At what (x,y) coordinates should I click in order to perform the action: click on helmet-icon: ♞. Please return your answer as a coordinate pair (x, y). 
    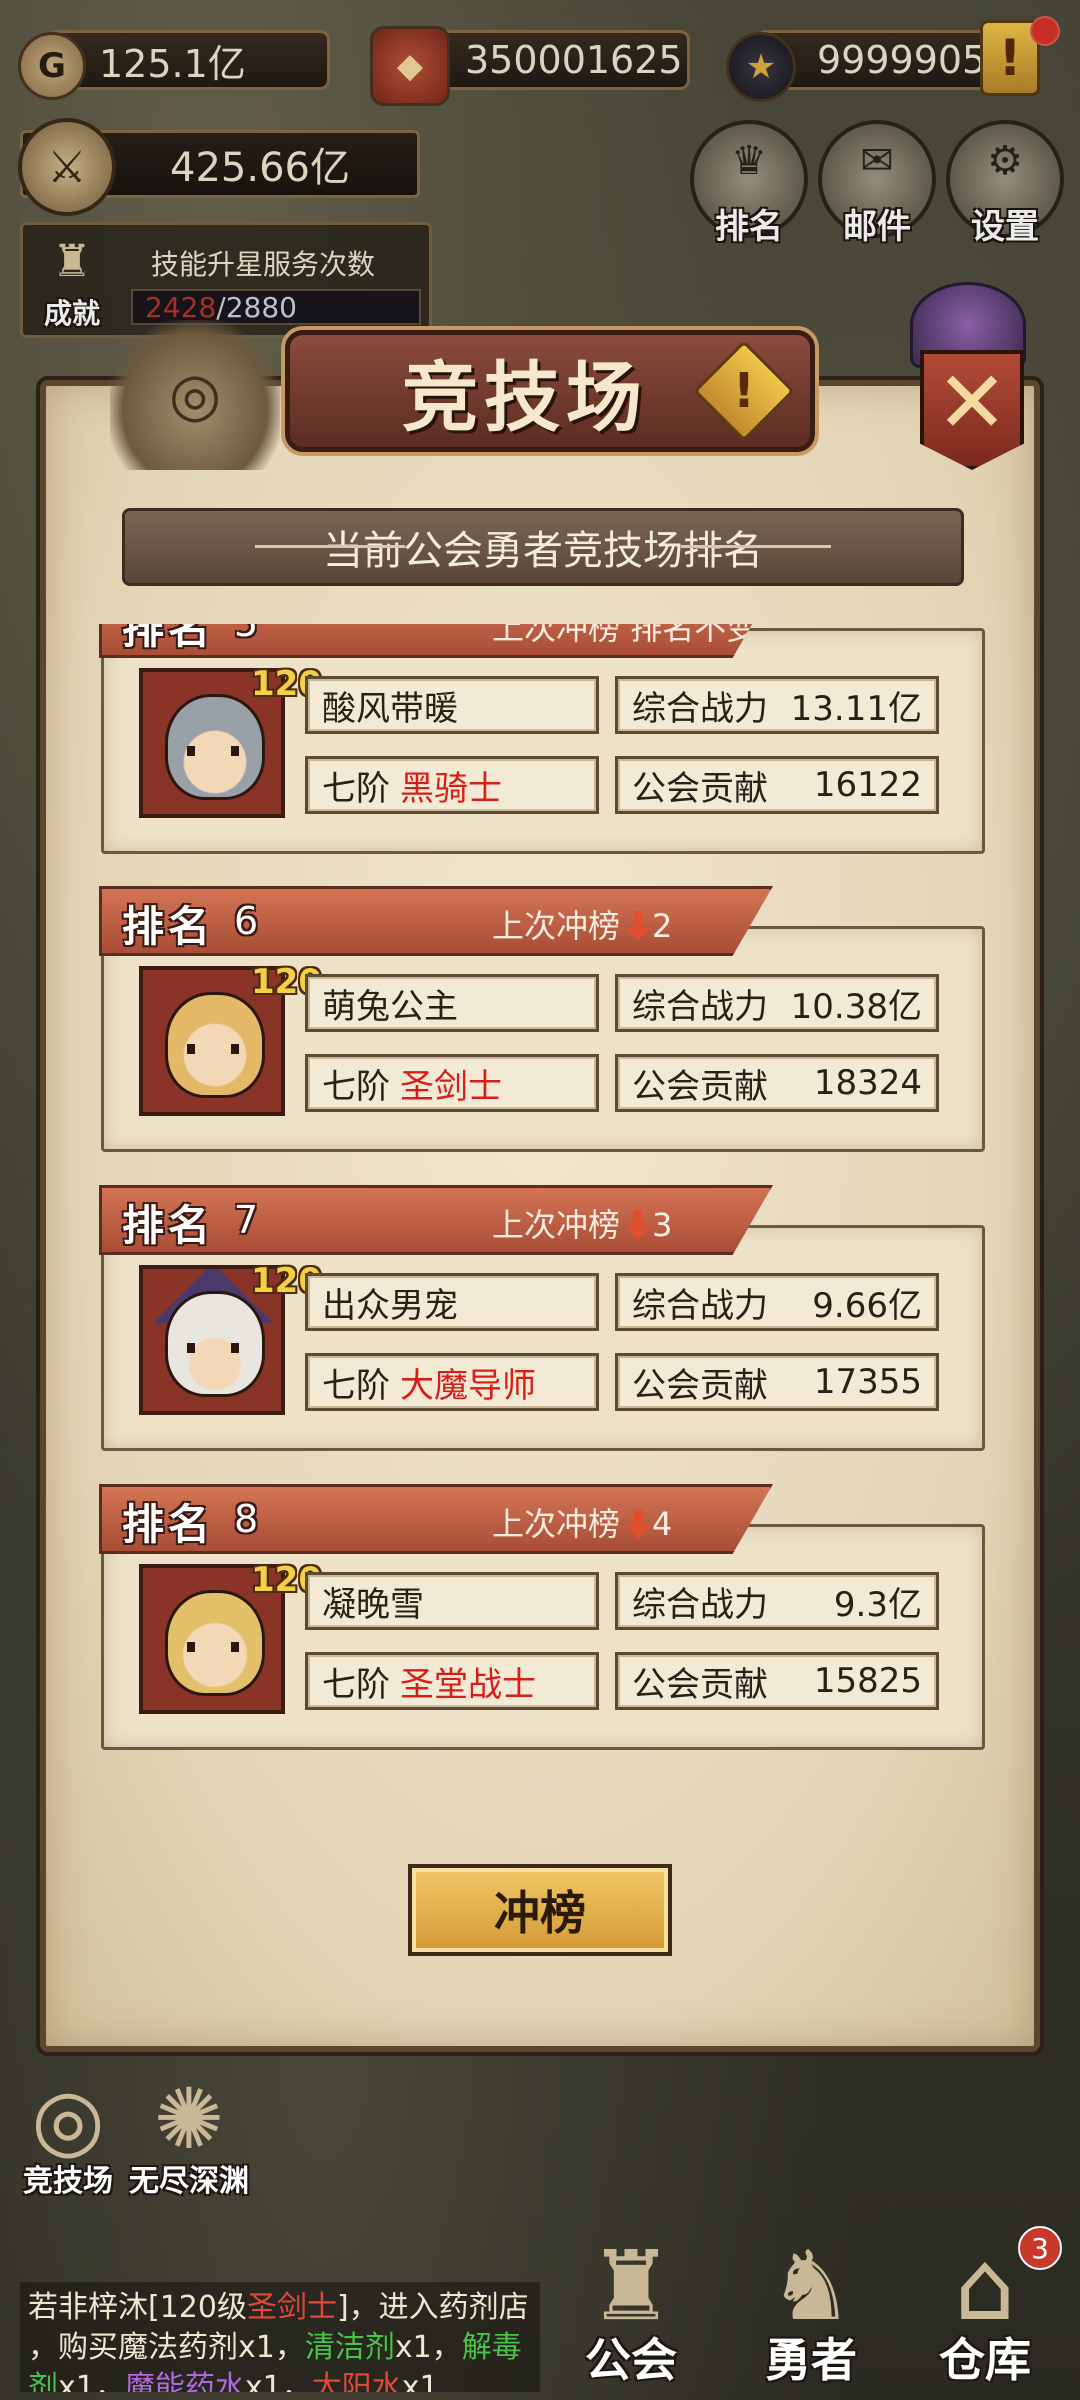
    Looking at the image, I should click on (811, 2286).